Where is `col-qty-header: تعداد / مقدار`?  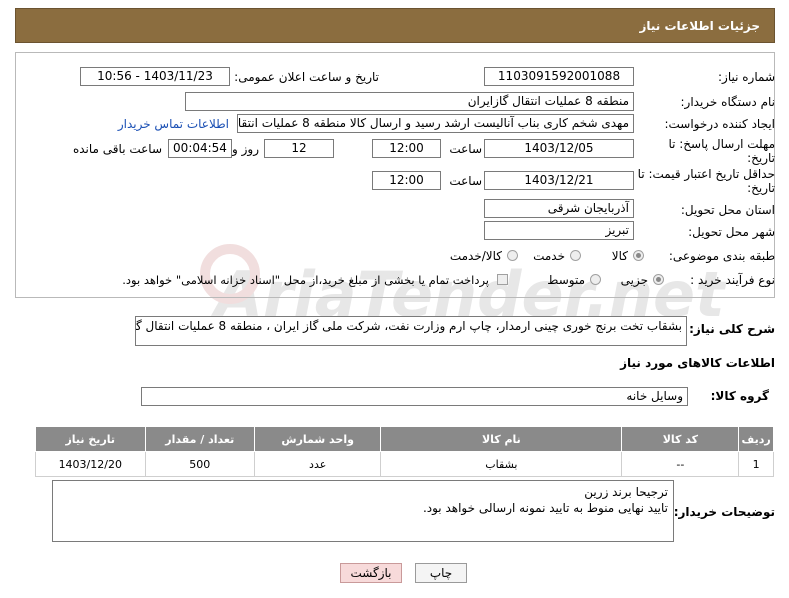
col-qty-header: تعداد / مقدار is located at coordinates (200, 439).